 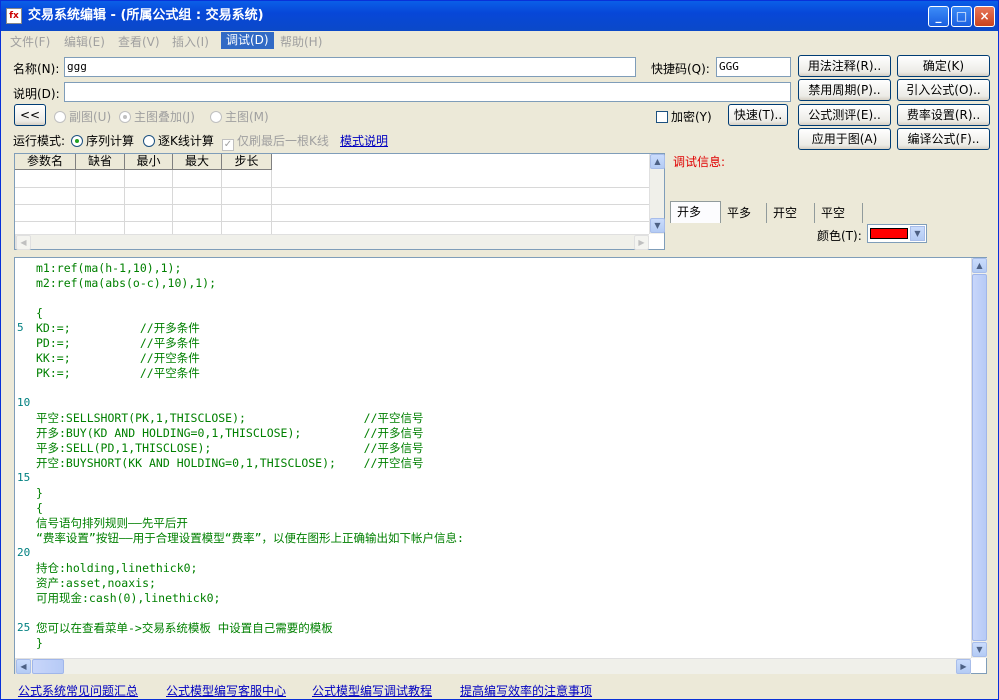 I want to click on code-line: 平多:SELL(PD,1,THISCLOSE); //平多信号, so click(x=250, y=448).